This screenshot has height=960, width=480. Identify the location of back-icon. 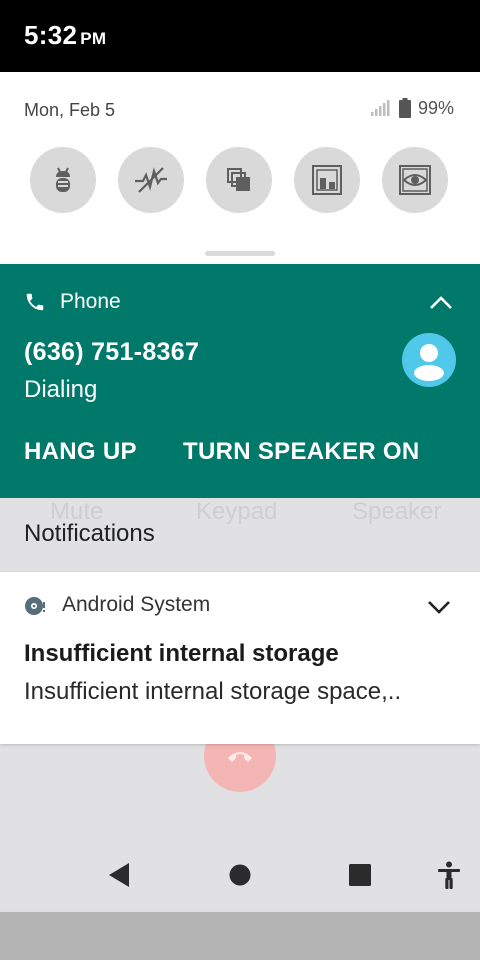
(119, 875).